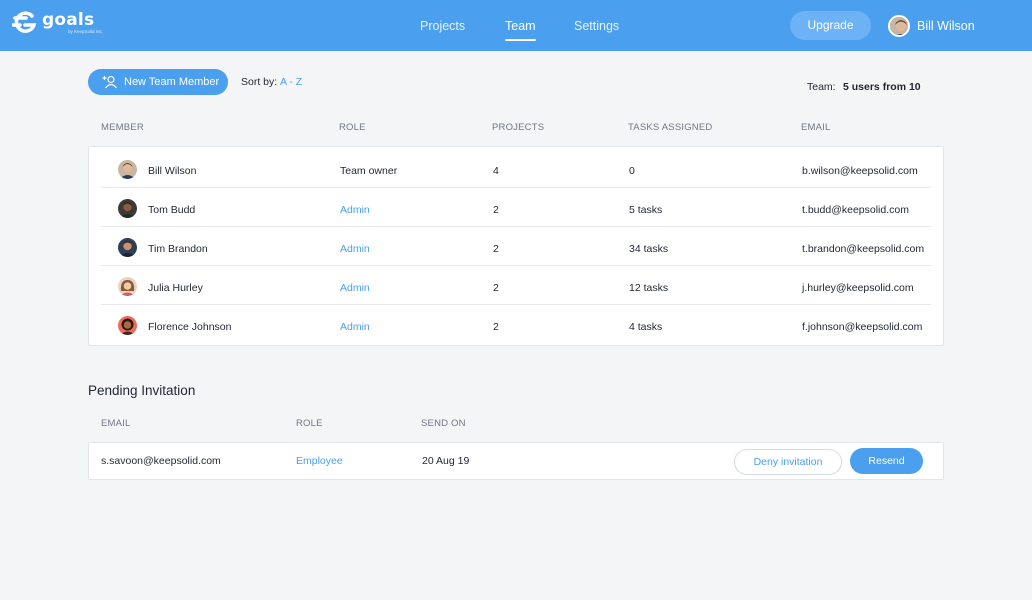 The image size is (1032, 600). What do you see at coordinates (860, 171) in the screenshot?
I see `member-email: b.wilson@keepsolid.com` at bounding box center [860, 171].